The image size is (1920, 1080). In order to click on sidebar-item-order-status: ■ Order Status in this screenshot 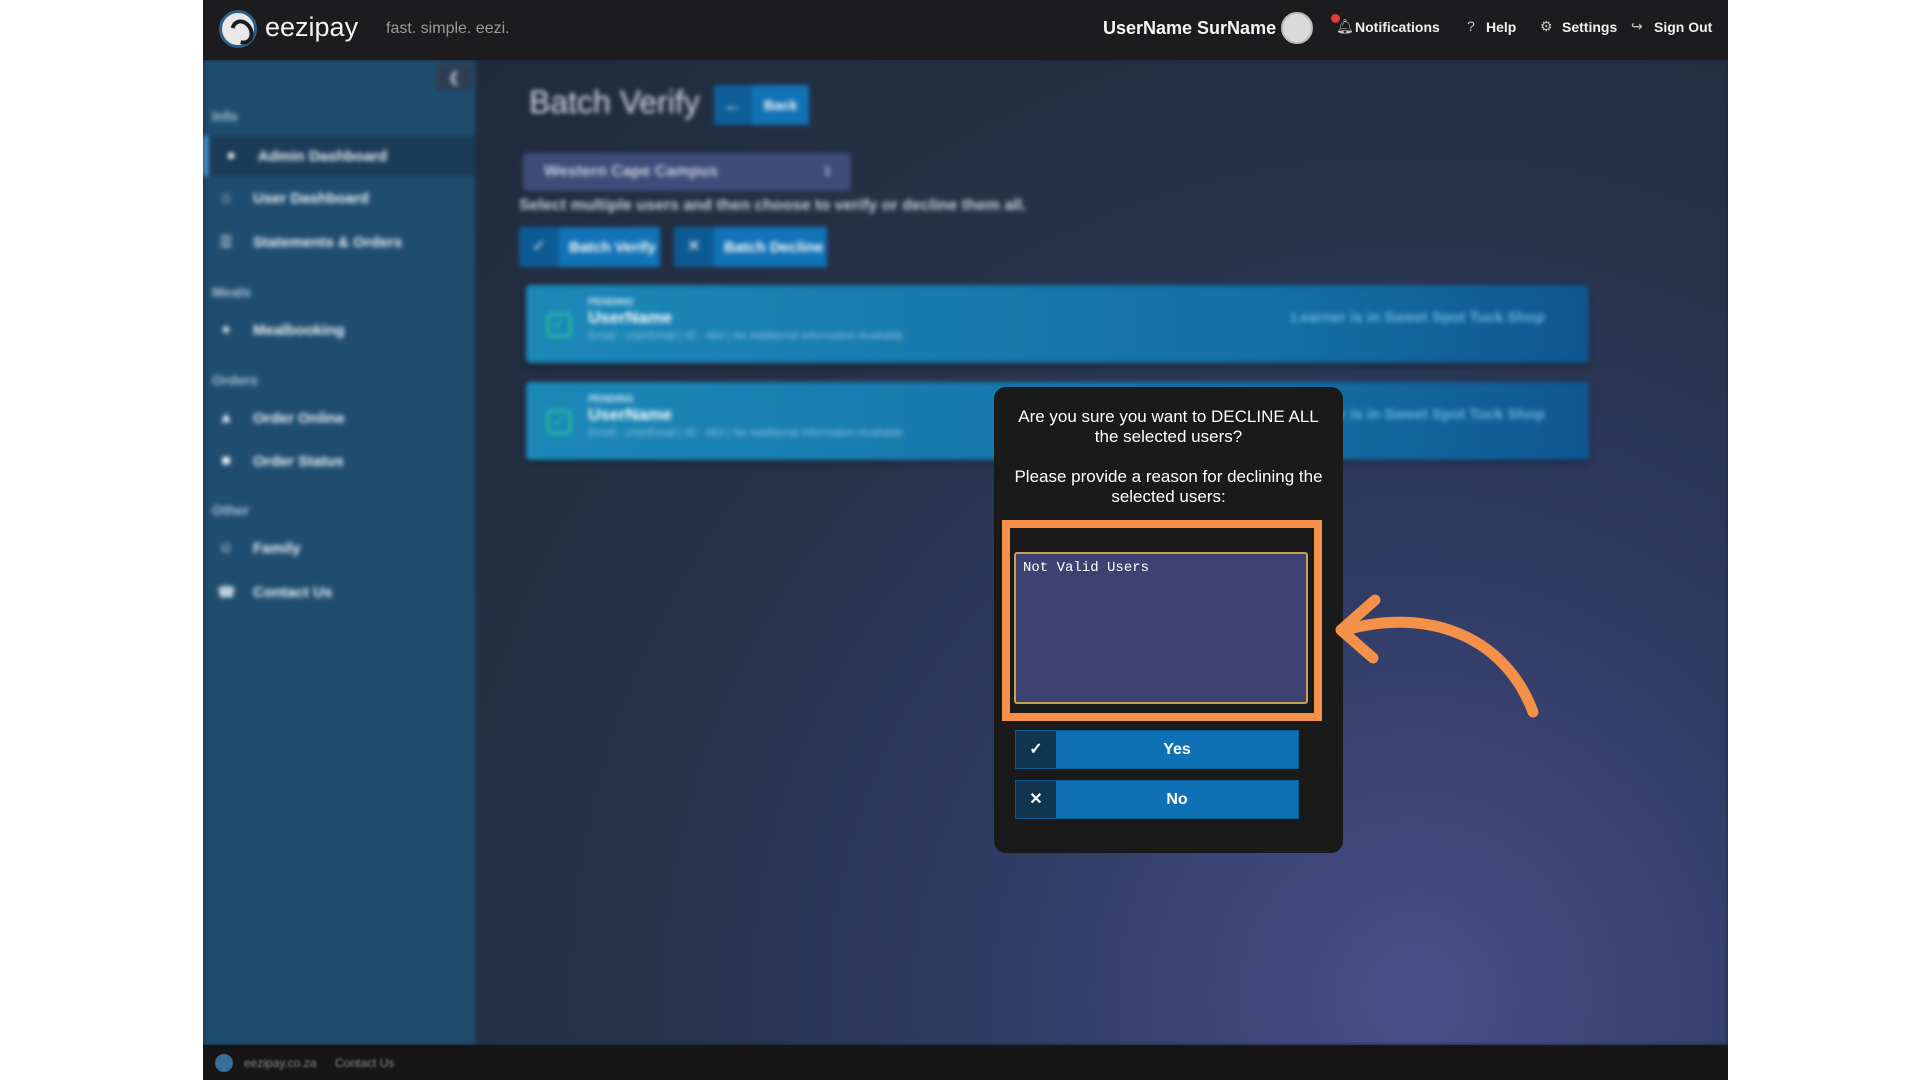, I will do `click(339, 461)`.